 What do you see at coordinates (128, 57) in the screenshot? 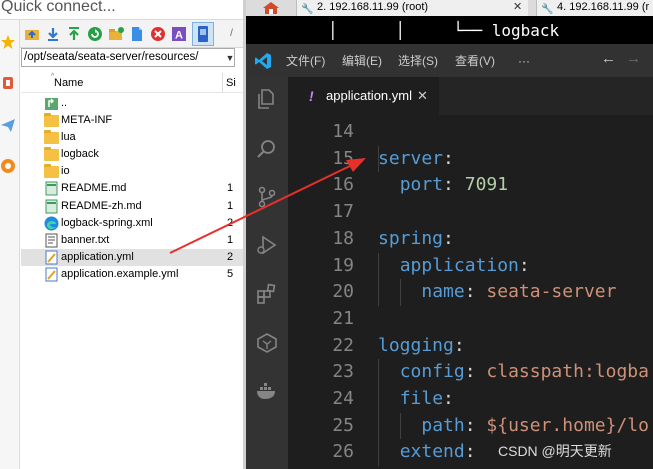
I see `path-input: /opt/seata/seata-server/resources/` at bounding box center [128, 57].